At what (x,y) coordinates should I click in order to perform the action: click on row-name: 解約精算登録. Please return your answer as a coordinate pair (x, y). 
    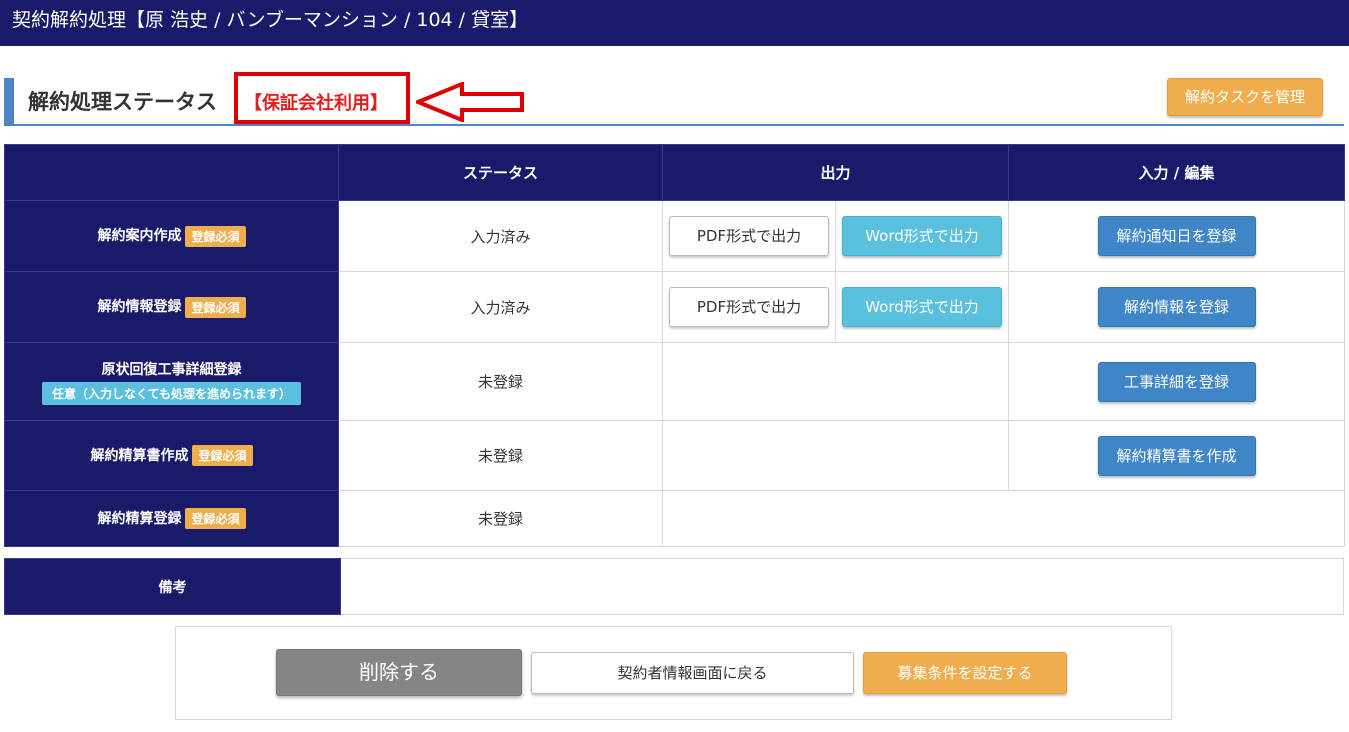
    Looking at the image, I should click on (139, 518).